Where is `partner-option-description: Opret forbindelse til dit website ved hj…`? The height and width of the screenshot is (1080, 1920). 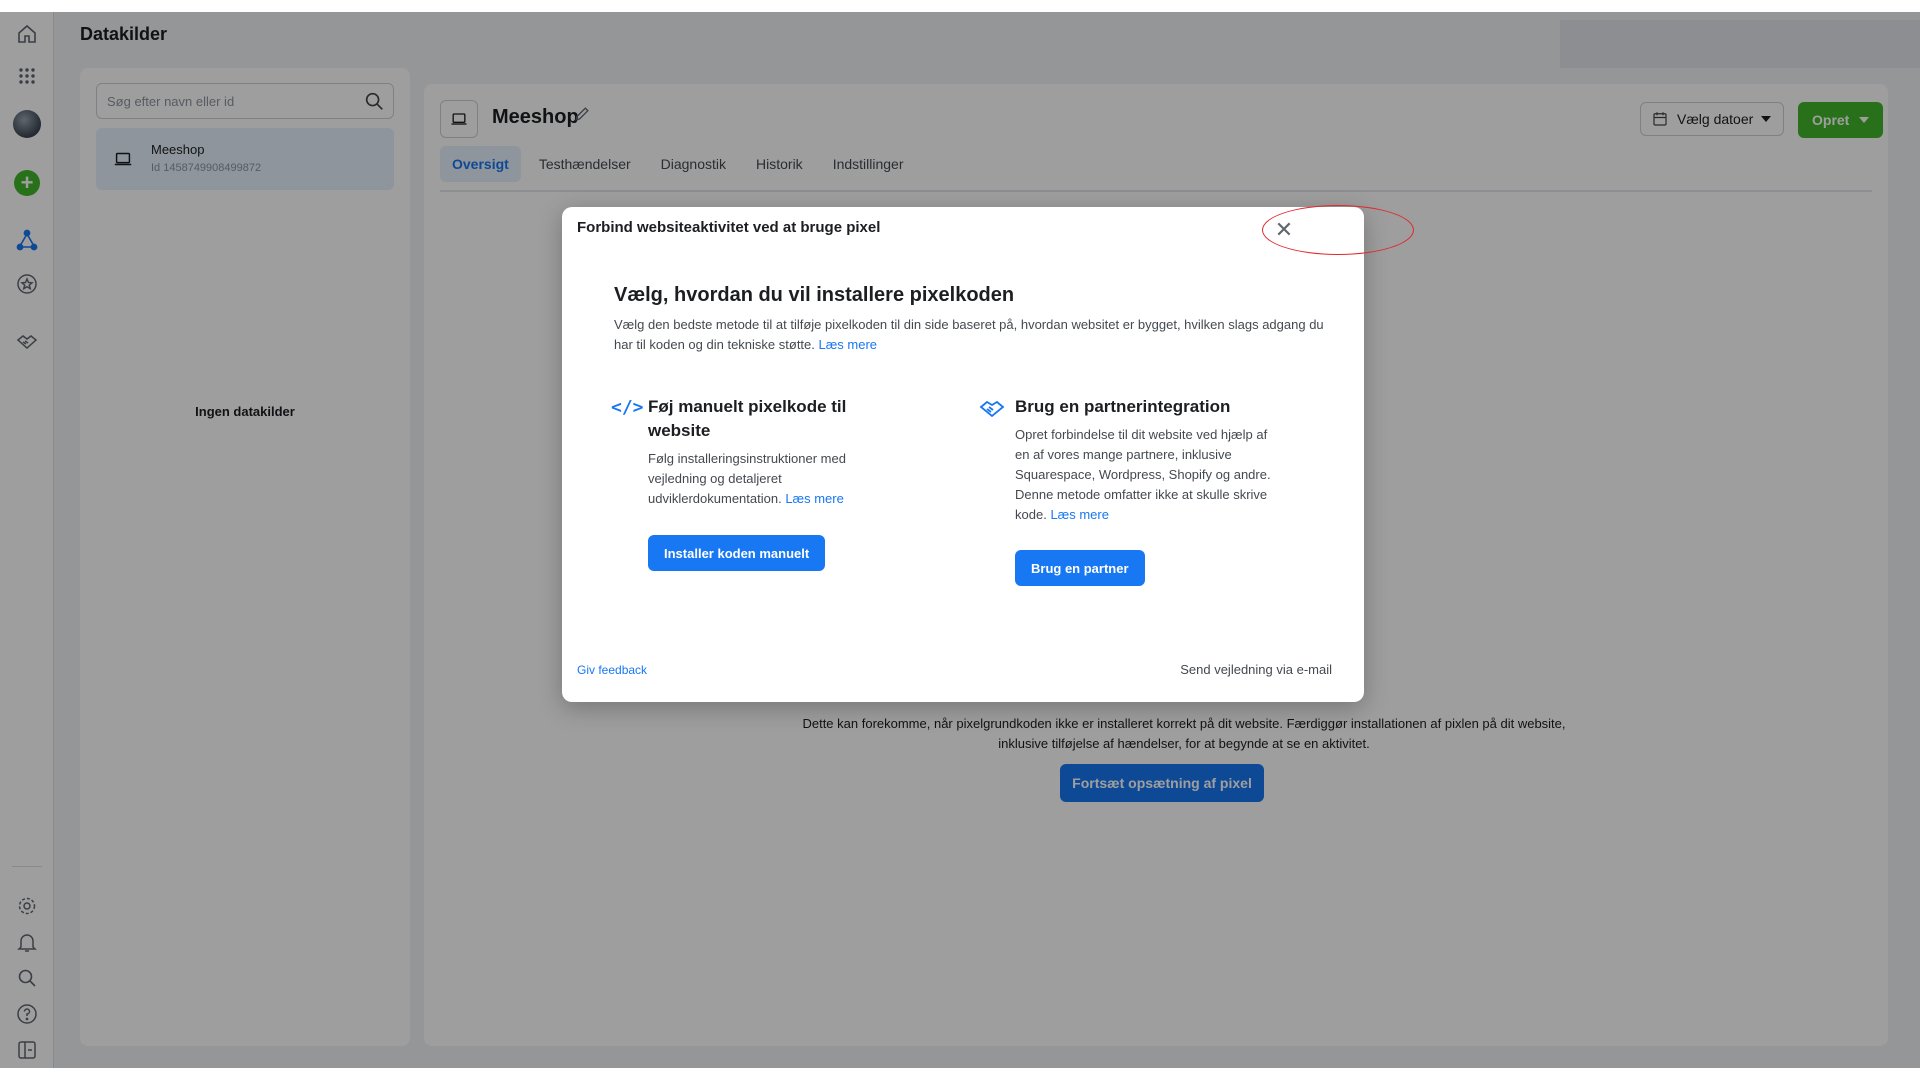
partner-option-description: Opret forbindelse til dit website ved hj… is located at coordinates (1147, 475).